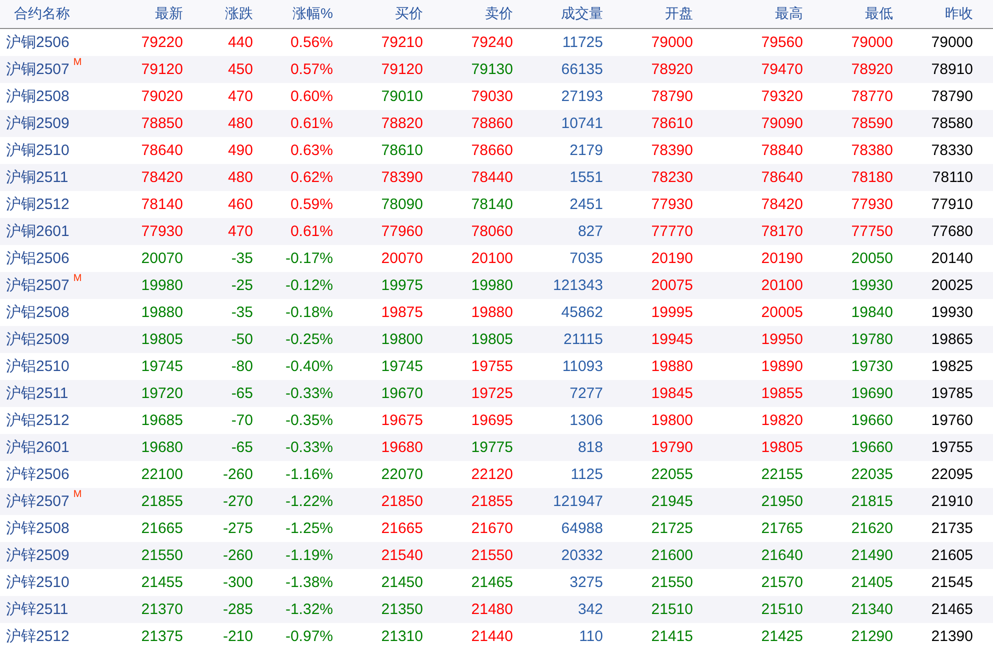 The image size is (993, 653). What do you see at coordinates (35, 14) in the screenshot?
I see `column-header: 合约名称` at bounding box center [35, 14].